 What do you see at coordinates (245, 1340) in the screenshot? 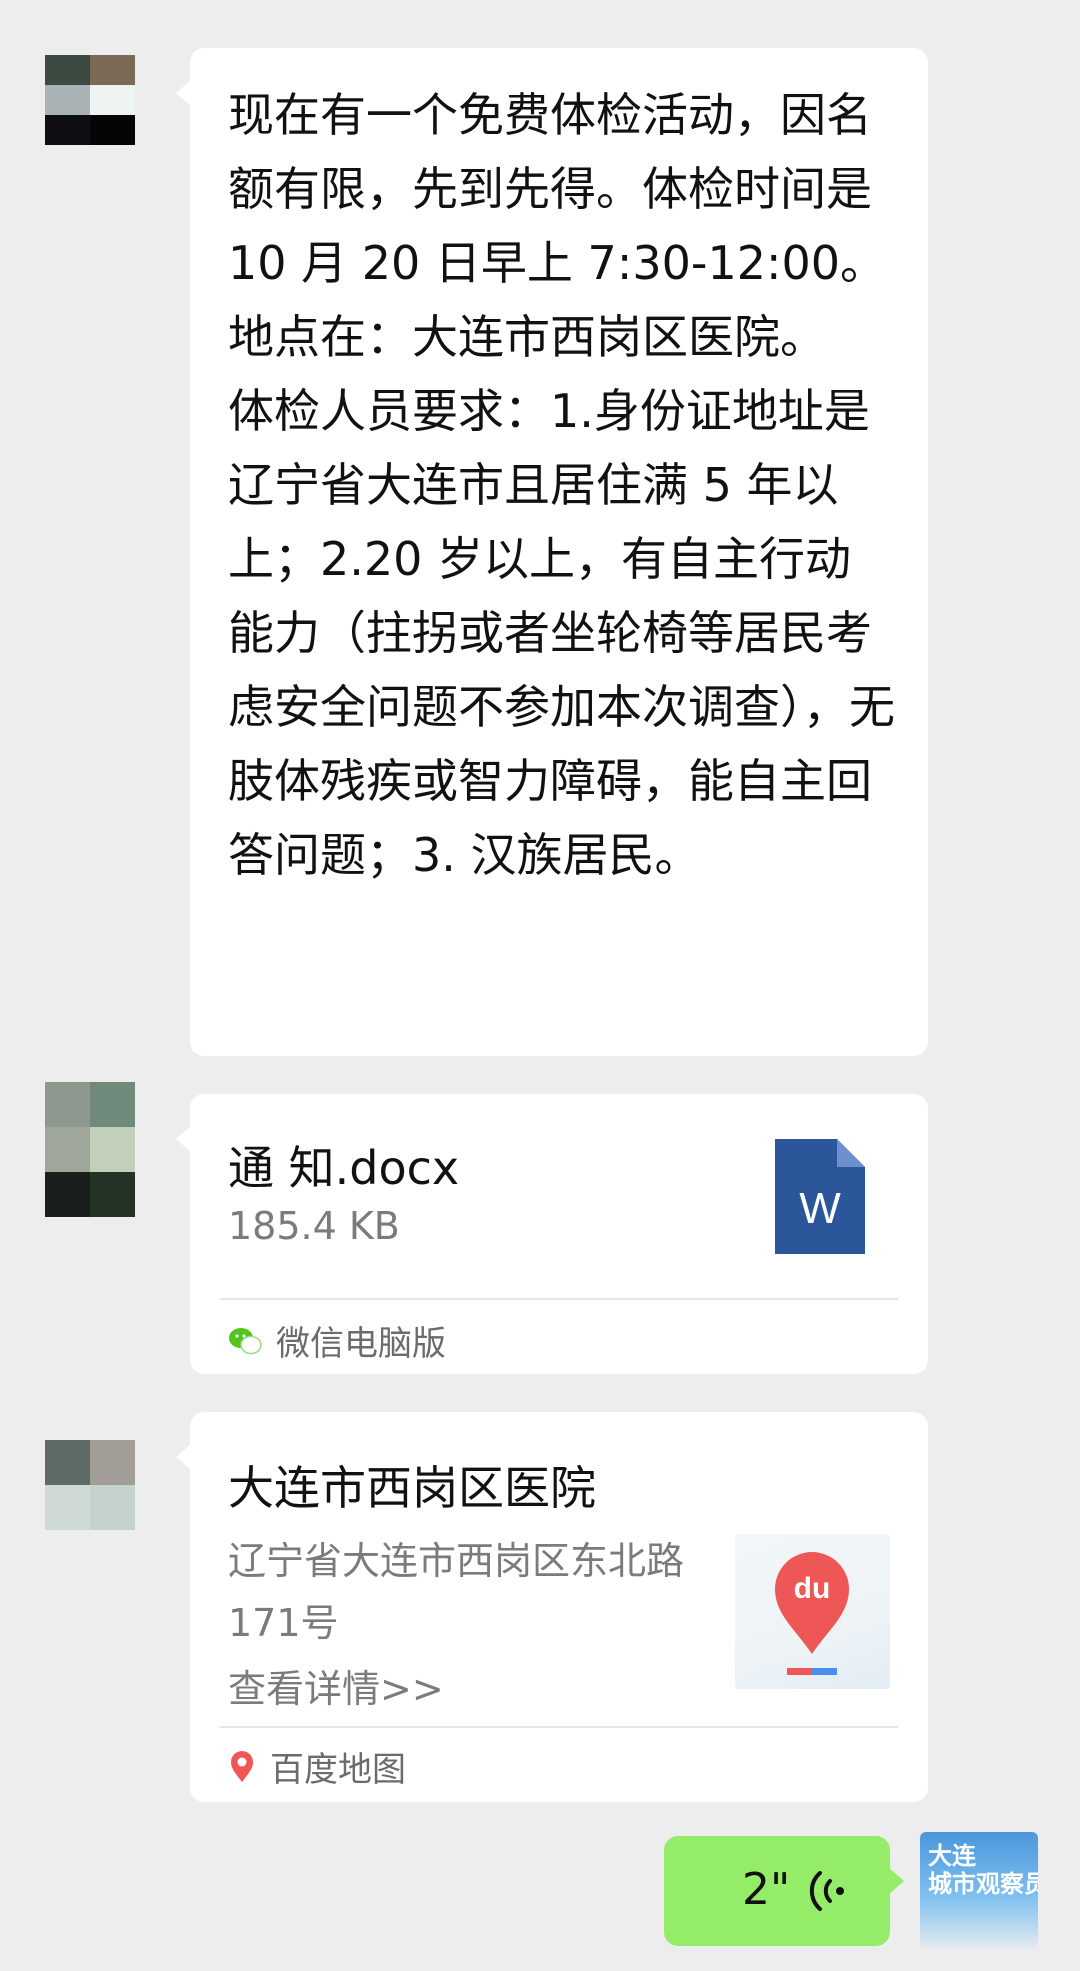
I see `wechat-icon` at bounding box center [245, 1340].